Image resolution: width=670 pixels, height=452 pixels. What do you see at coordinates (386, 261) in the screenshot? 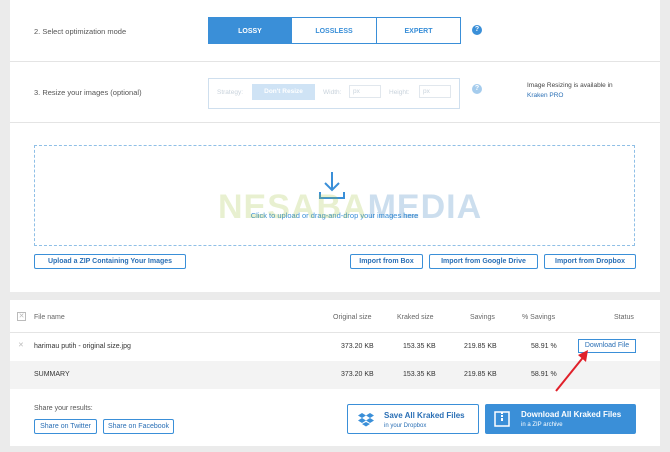
I see `import-box-button: Import from Box` at bounding box center [386, 261].